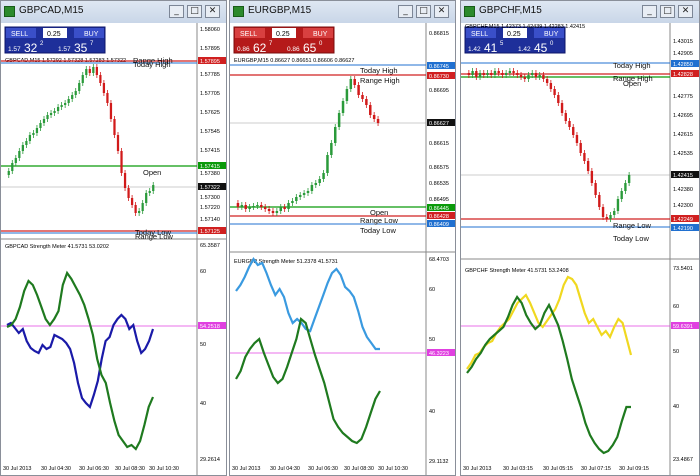 This screenshot has width=700, height=476. What do you see at coordinates (439, 91) in the screenshot?
I see `price-tick: 0.86695` at bounding box center [439, 91].